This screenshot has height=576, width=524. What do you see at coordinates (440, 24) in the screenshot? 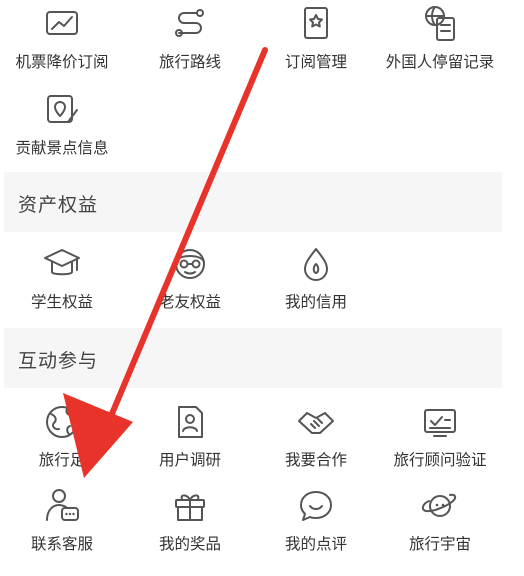
I see `globe-document-icon` at bounding box center [440, 24].